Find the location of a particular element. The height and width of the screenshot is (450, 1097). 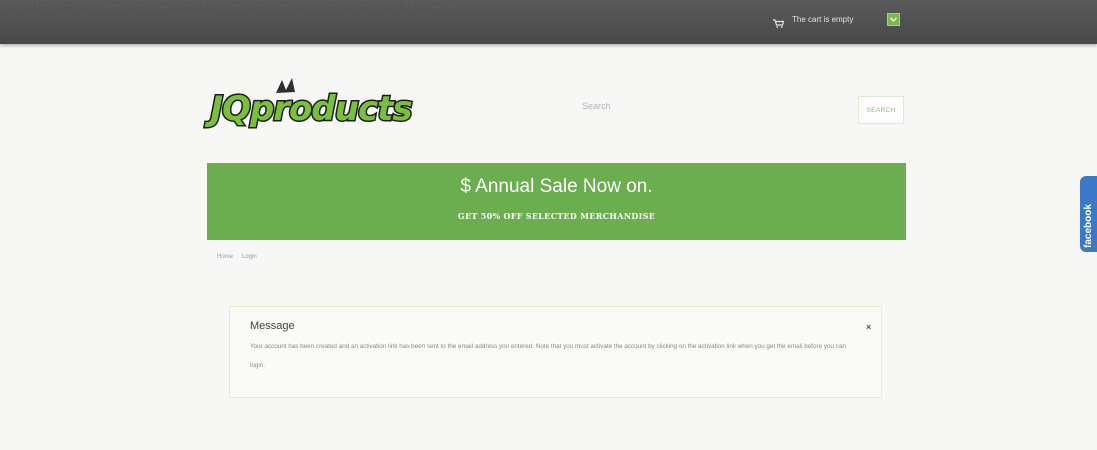

banner-subtitle: GET 50% OFF SELECTED MERCHANDISE is located at coordinates (556, 216).